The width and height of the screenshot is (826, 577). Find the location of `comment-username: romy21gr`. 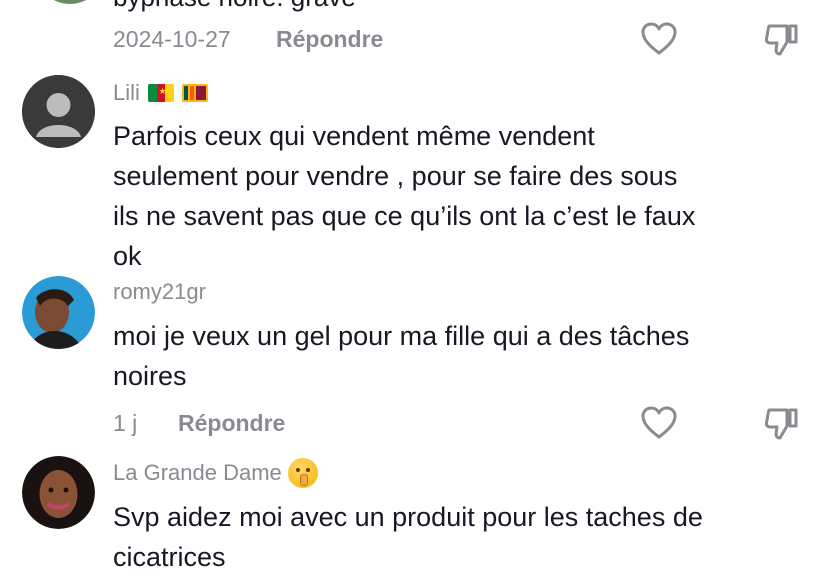

comment-username: romy21gr is located at coordinates (159, 292).